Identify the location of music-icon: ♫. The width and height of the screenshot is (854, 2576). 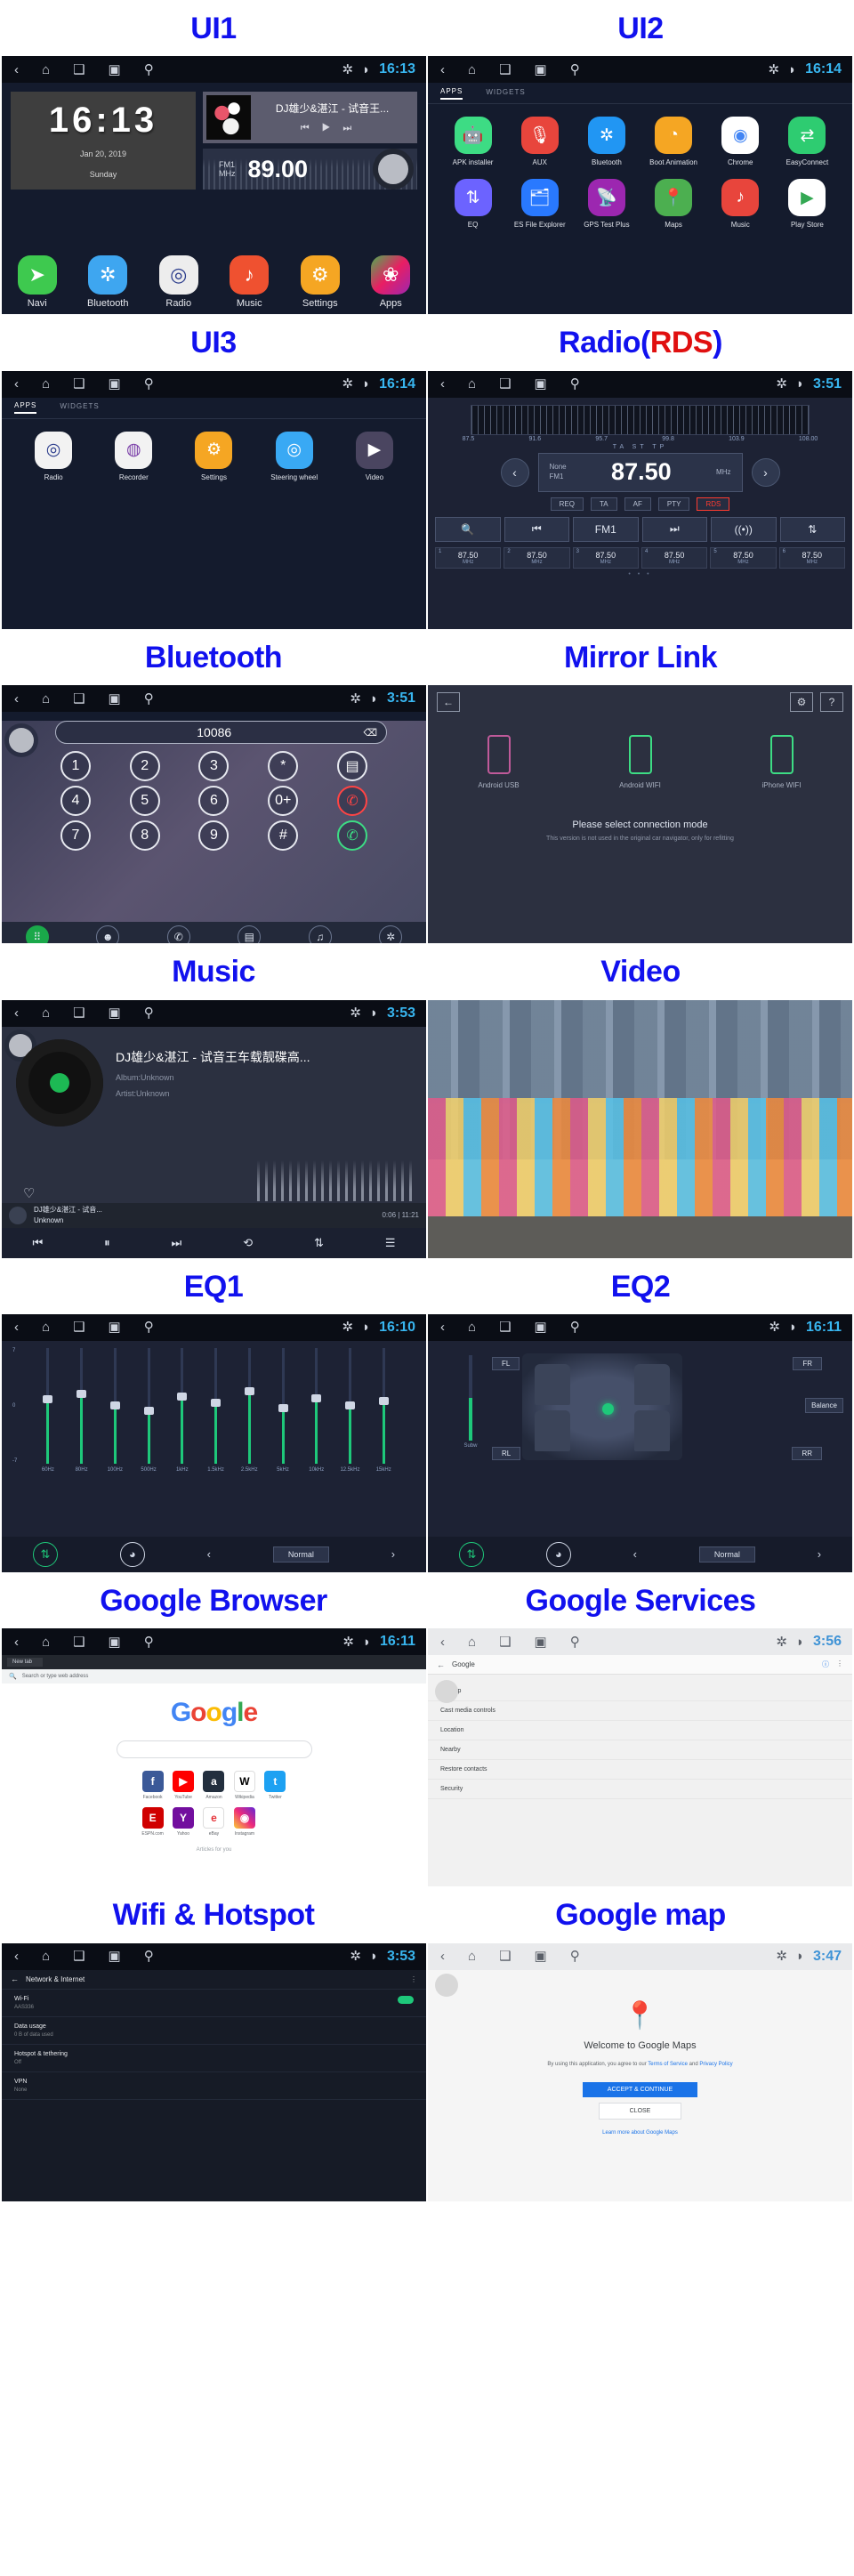
(320, 934).